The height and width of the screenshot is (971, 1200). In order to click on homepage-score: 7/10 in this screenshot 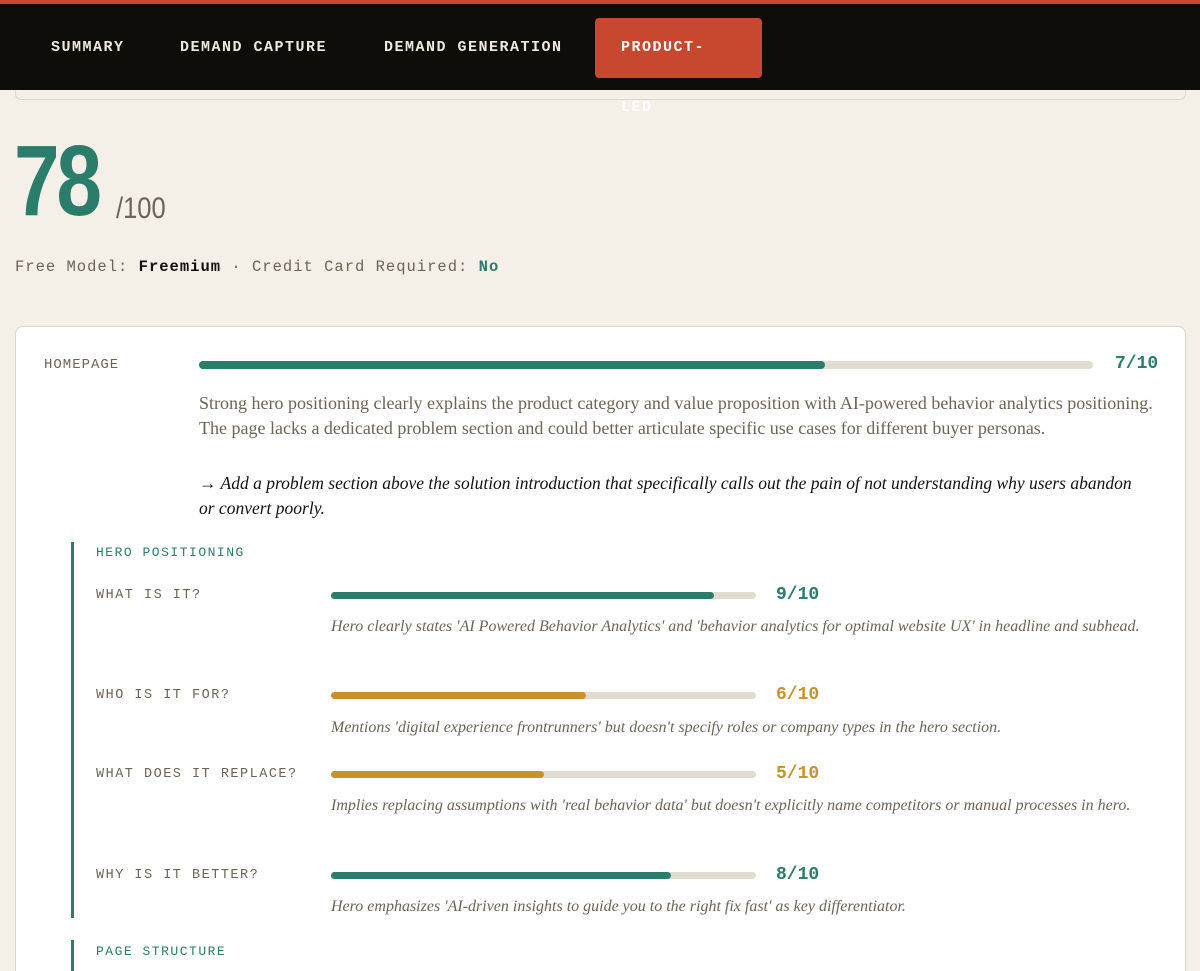, I will do `click(1137, 364)`.